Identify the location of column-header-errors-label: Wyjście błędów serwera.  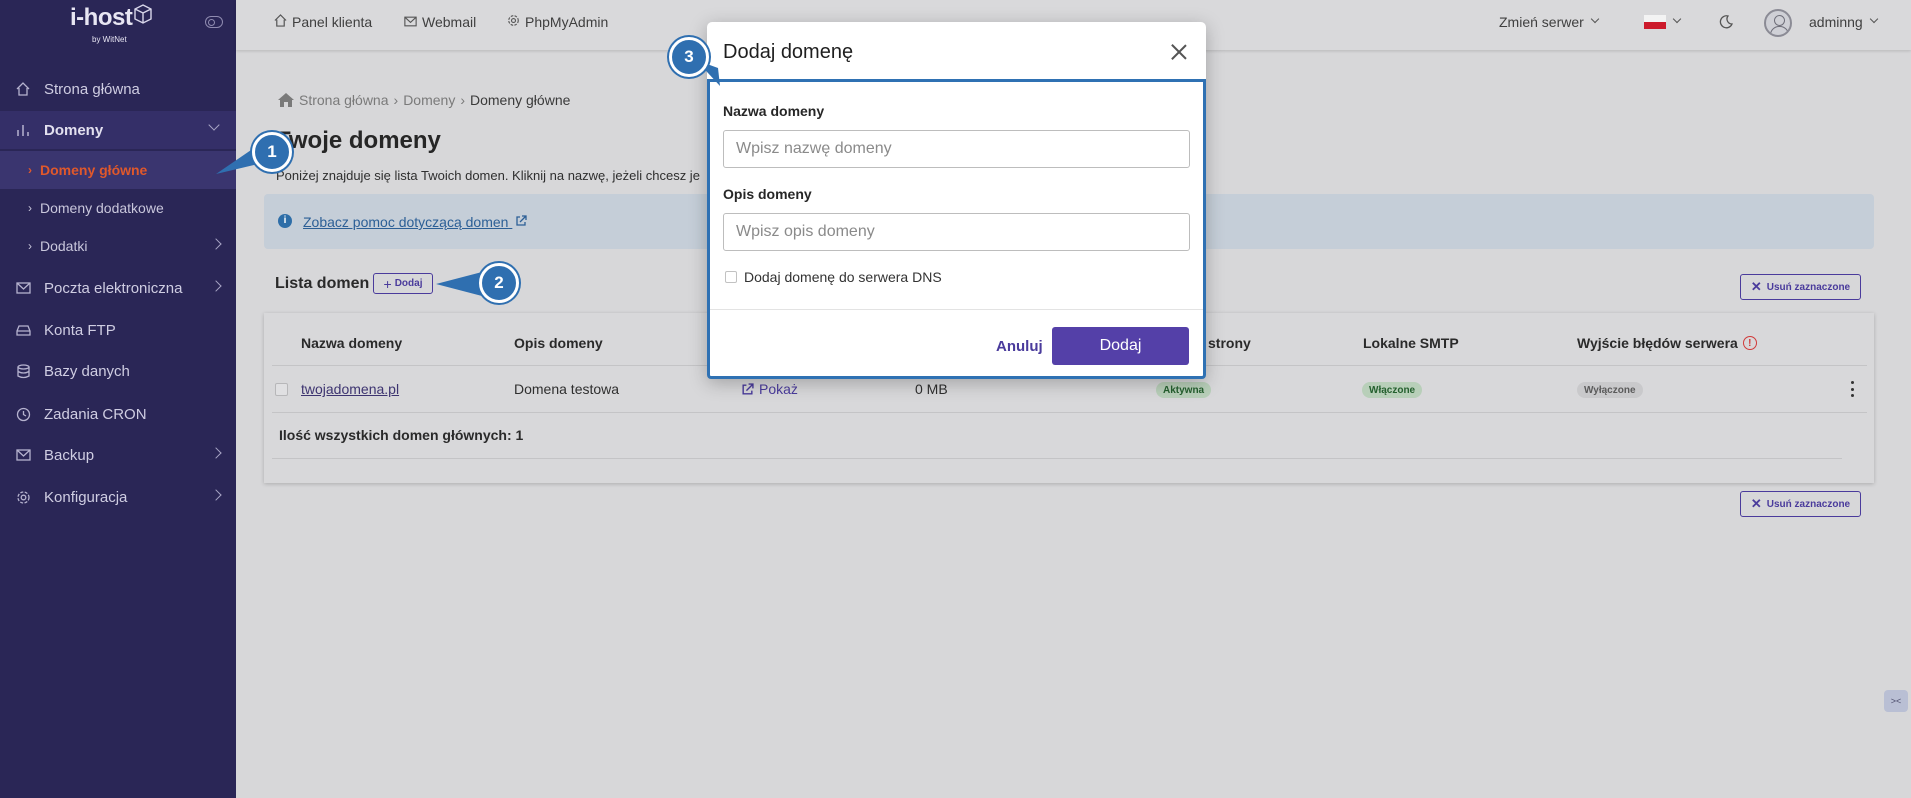
(1657, 343).